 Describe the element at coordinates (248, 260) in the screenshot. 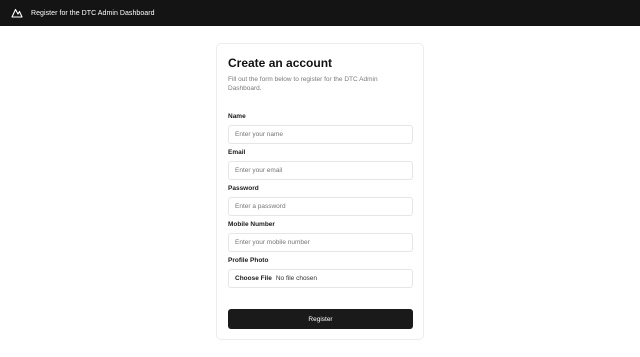

I see `photo-label: Profile Photo` at that location.